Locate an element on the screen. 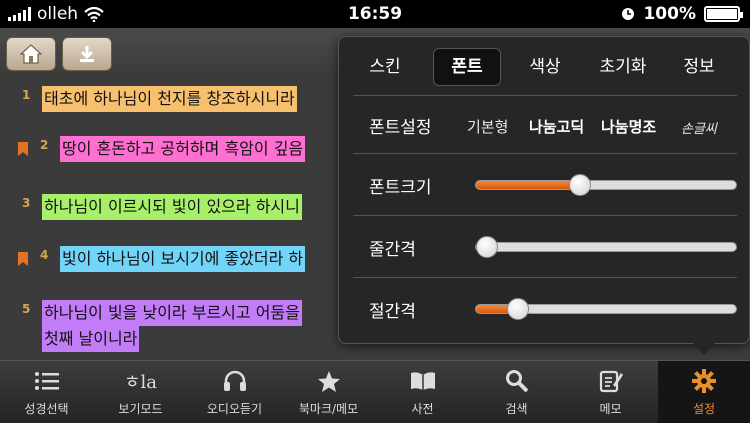  tab-skin: 스킨 is located at coordinates (385, 67).